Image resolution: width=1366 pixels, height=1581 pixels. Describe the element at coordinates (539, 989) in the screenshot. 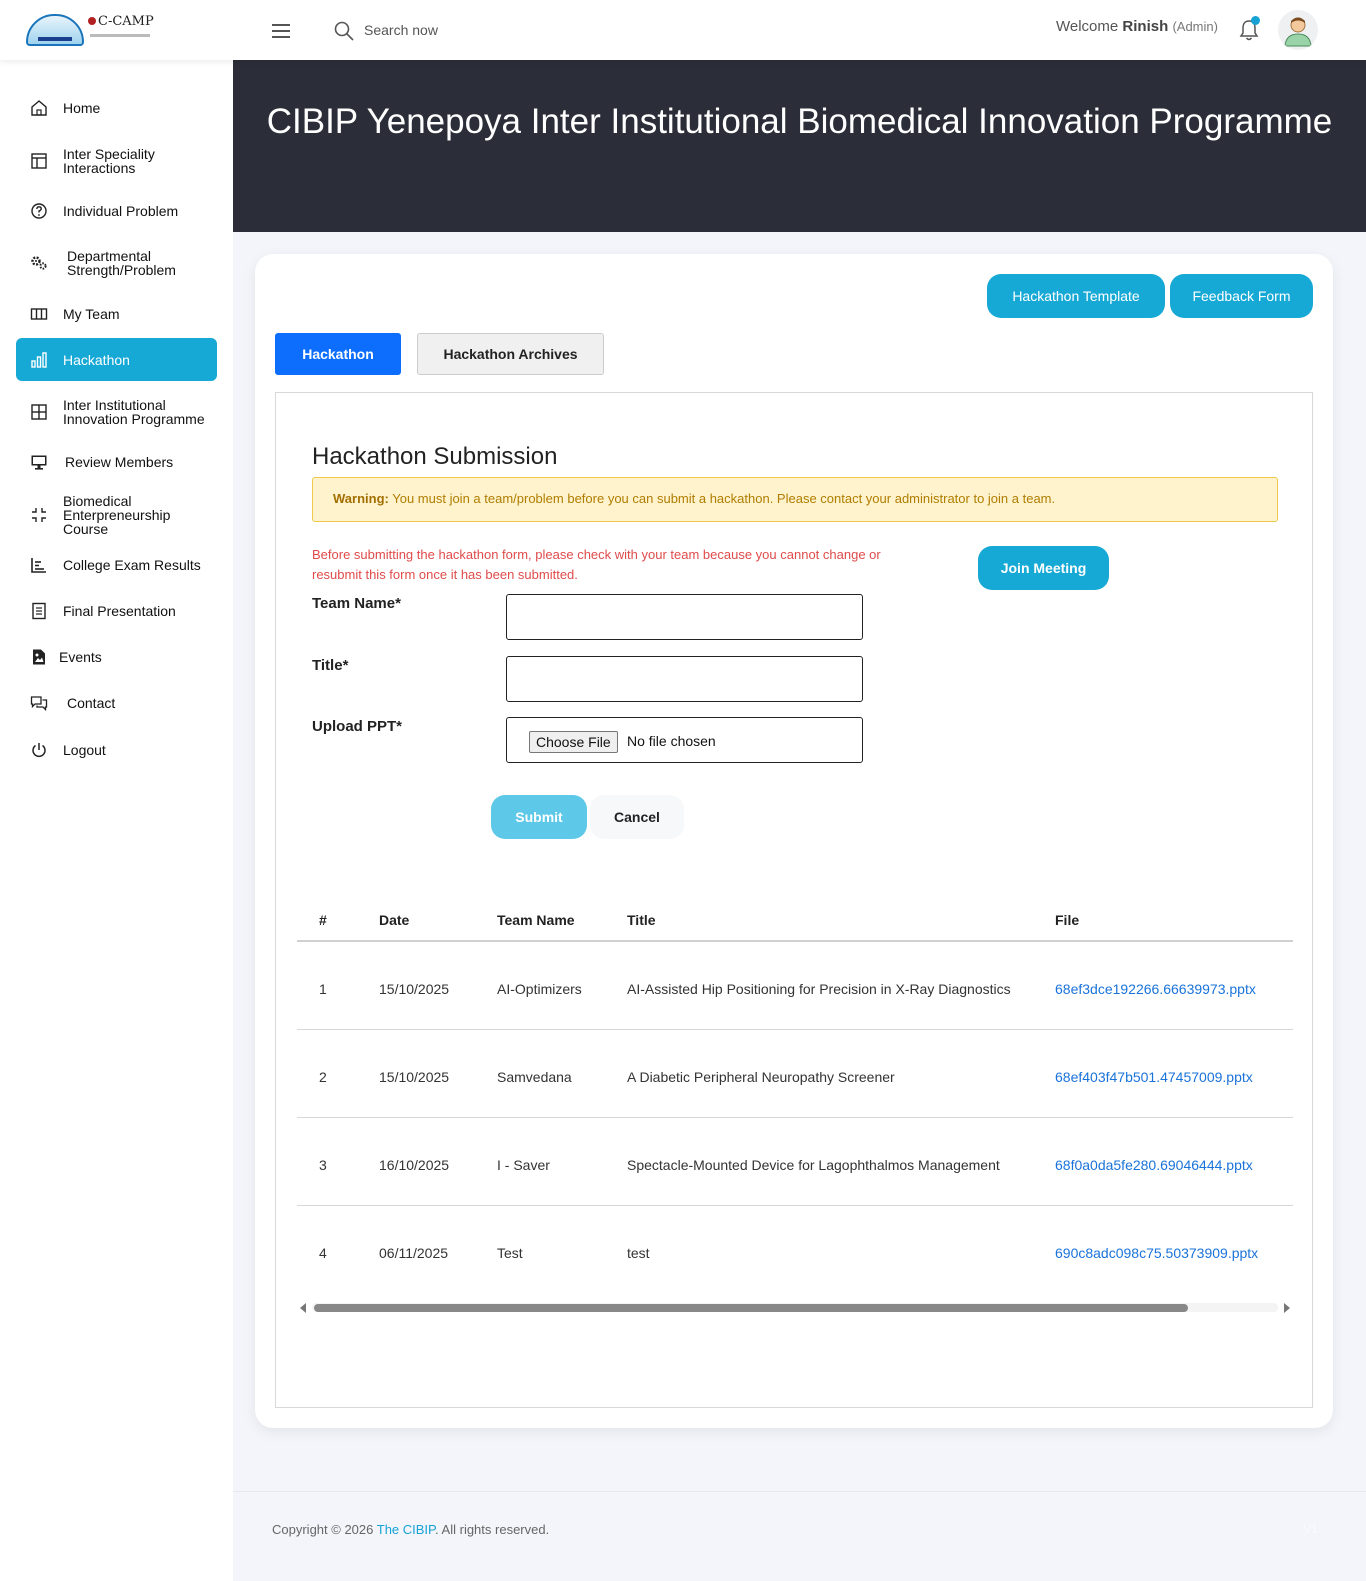

I see `row-team-name: AI-Optimizers` at that location.